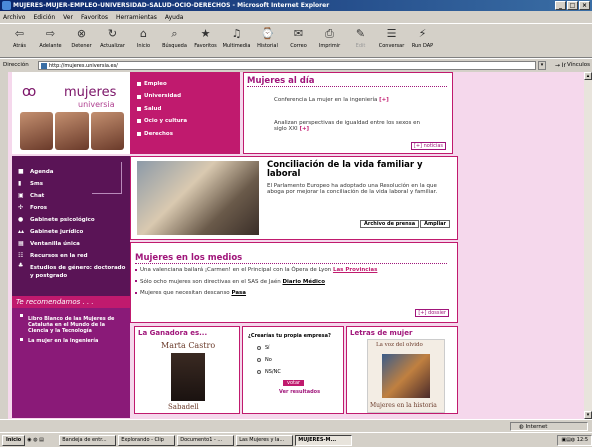  What do you see at coordinates (71, 339) in the screenshot?
I see `reco-item: La mujer en la ingeniería` at bounding box center [71, 339].